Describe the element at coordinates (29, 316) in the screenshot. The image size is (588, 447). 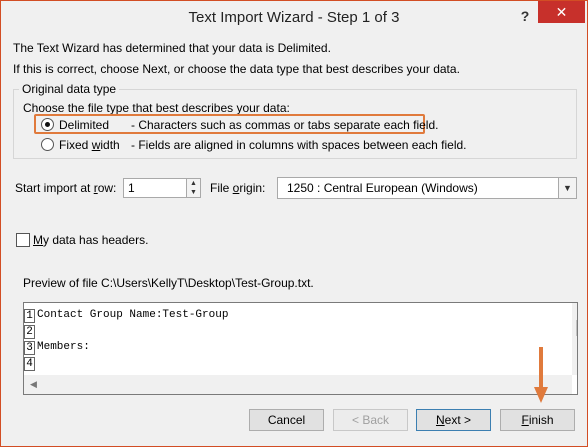
I see `row-number: 1` at that location.